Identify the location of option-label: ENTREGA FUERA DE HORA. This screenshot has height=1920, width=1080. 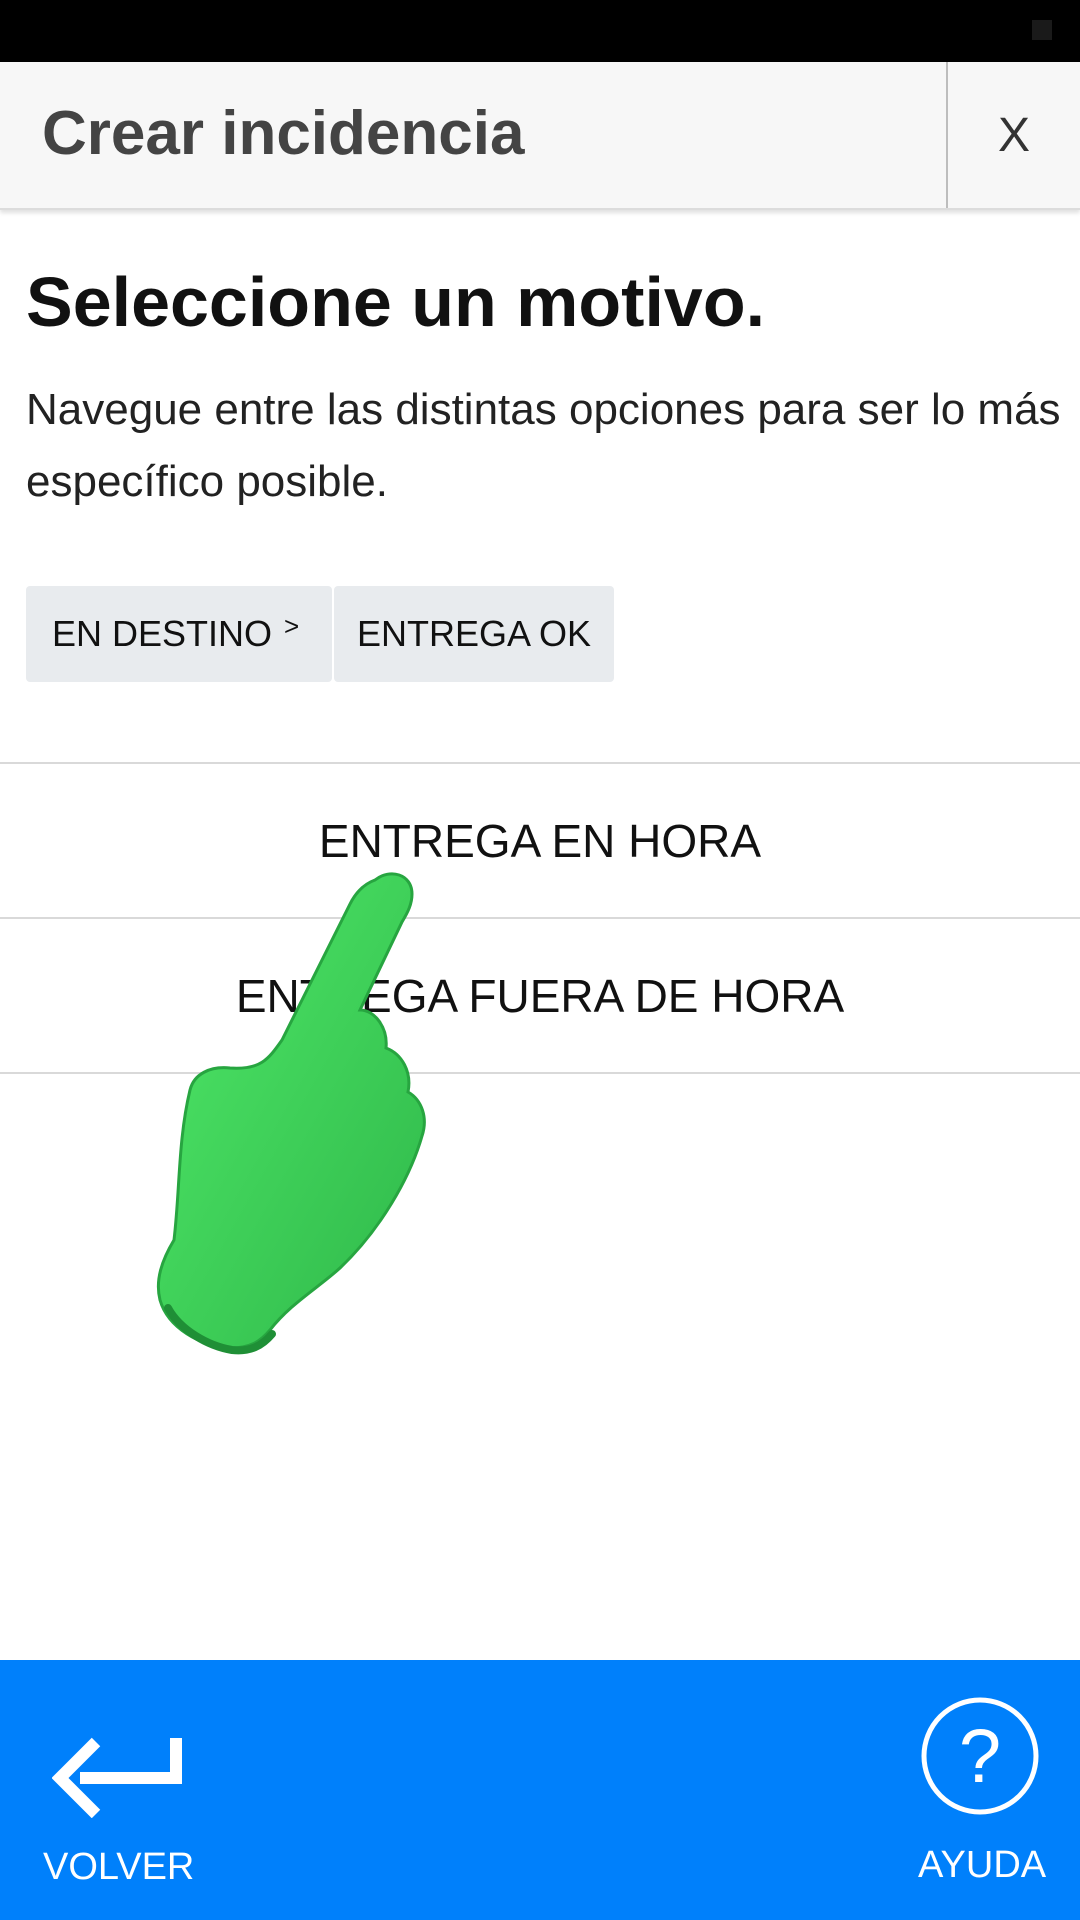
(540, 995).